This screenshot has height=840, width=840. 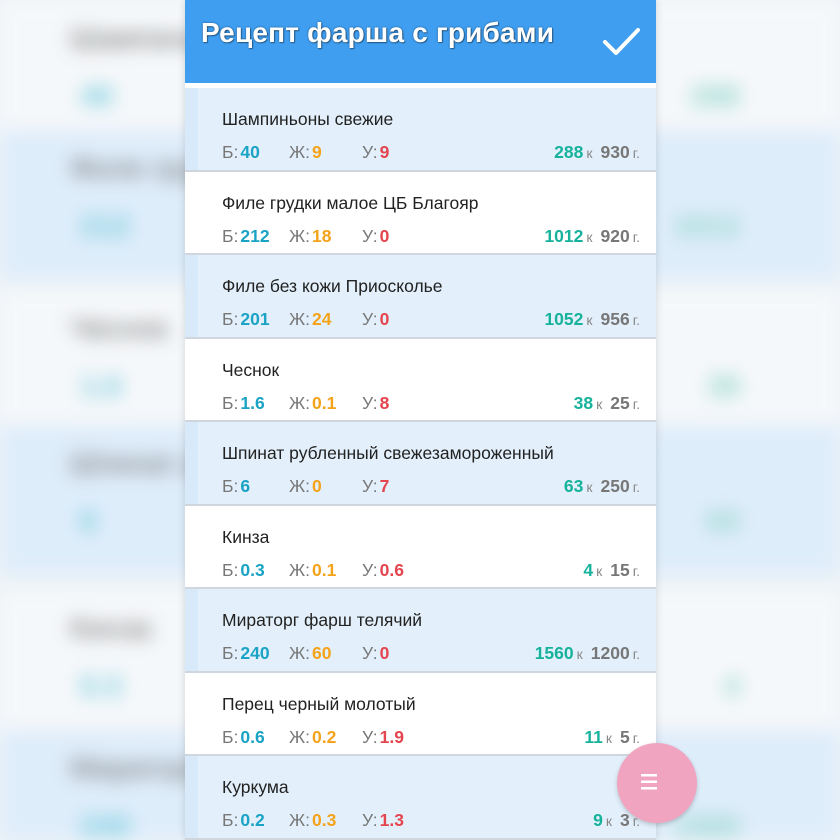 What do you see at coordinates (255, 235) in the screenshot?
I see `protein-value: 212` at bounding box center [255, 235].